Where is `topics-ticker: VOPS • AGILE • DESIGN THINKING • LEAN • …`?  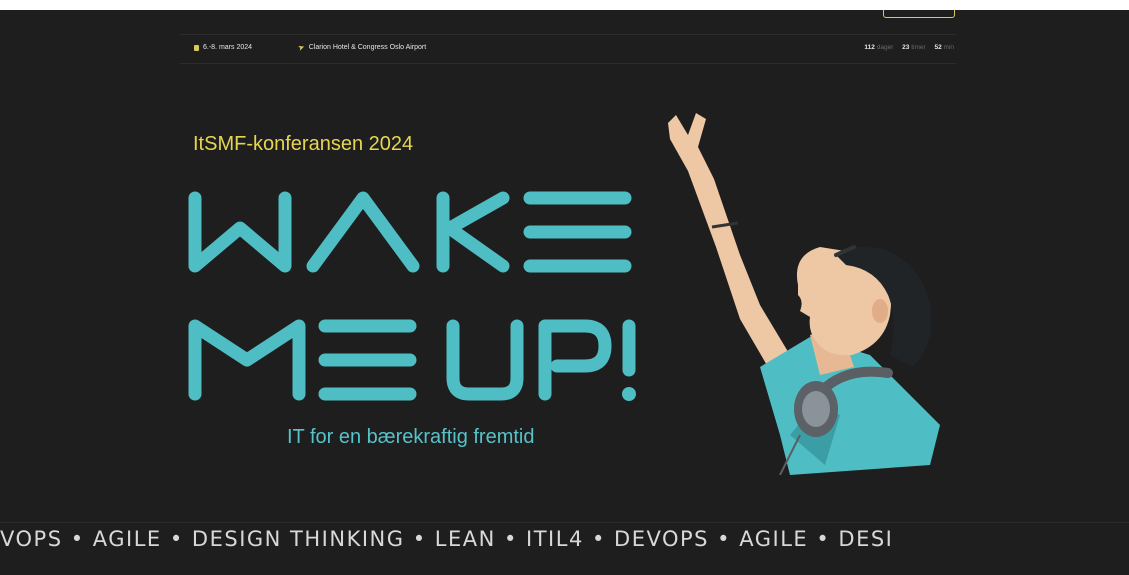 topics-ticker: VOPS • AGILE • DESIGN THINKING • LEAN • … is located at coordinates (564, 540).